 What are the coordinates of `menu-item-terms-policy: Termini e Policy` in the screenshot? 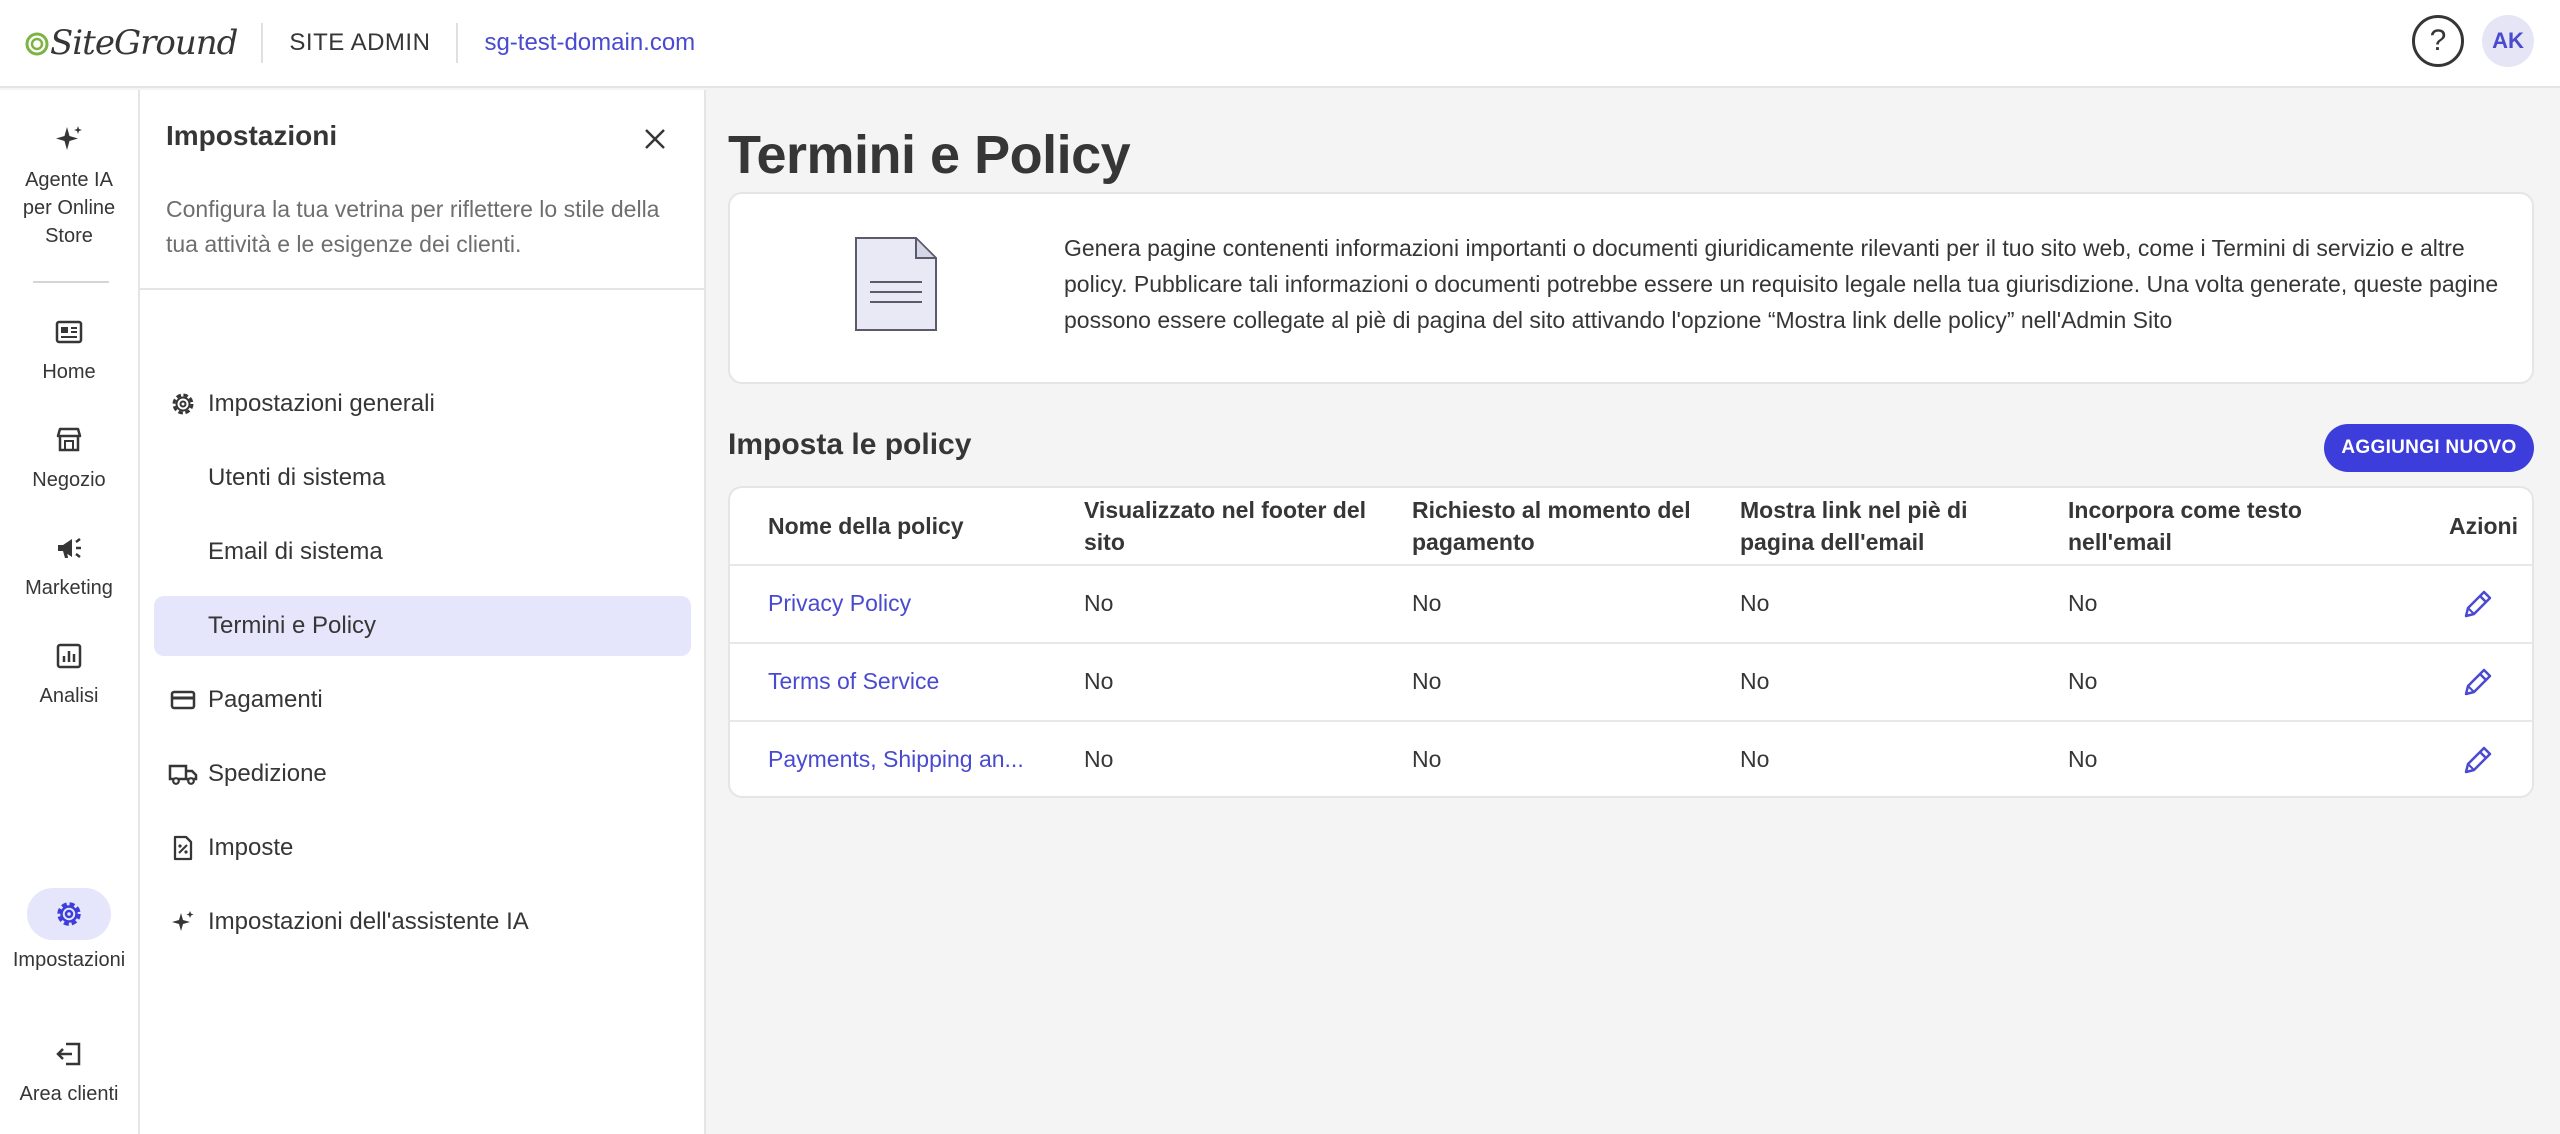 It's located at (422, 626).